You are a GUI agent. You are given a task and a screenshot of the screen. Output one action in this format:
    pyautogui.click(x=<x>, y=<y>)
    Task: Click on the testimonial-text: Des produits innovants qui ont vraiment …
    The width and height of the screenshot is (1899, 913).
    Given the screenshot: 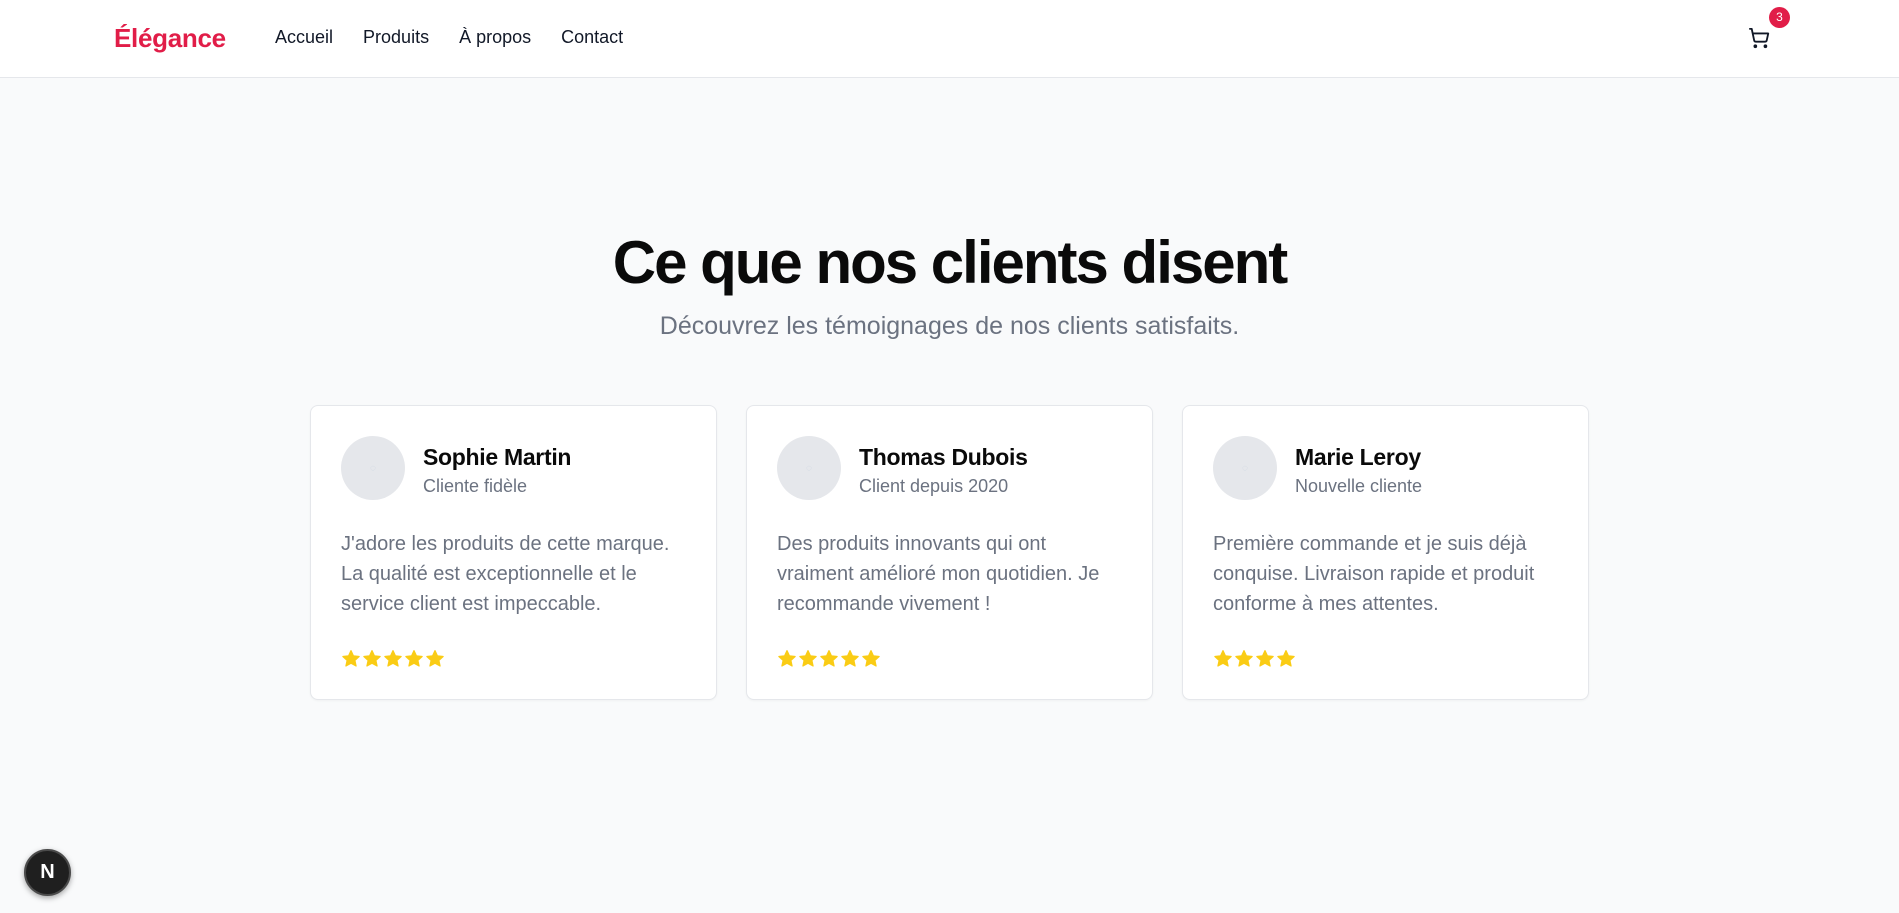 What is the action you would take?
    pyautogui.click(x=938, y=574)
    